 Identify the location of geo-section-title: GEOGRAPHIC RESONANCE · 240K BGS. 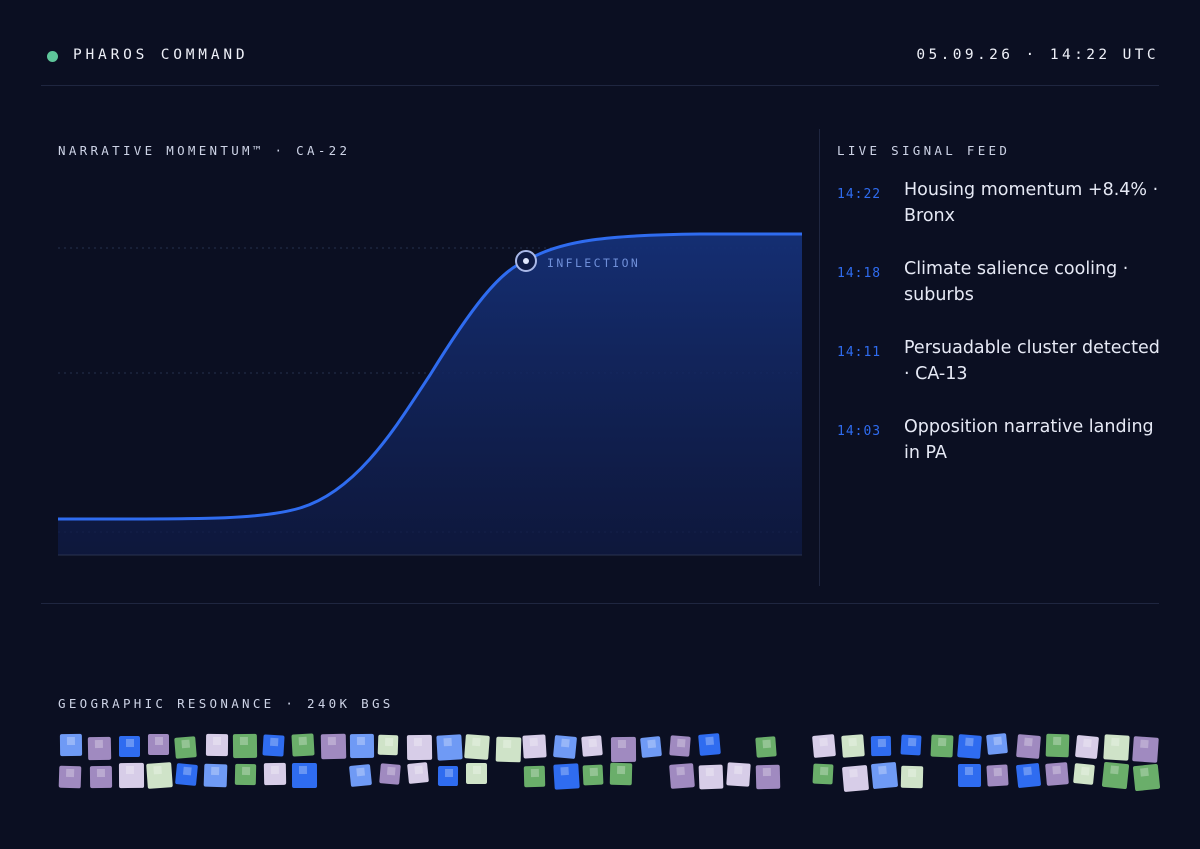
(226, 703).